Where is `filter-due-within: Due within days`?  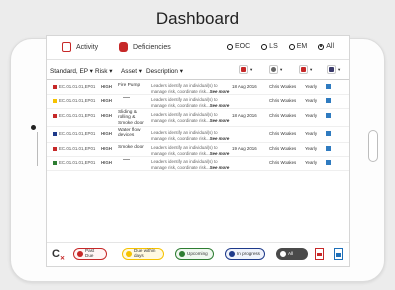 filter-due-within: Due within days is located at coordinates (143, 254).